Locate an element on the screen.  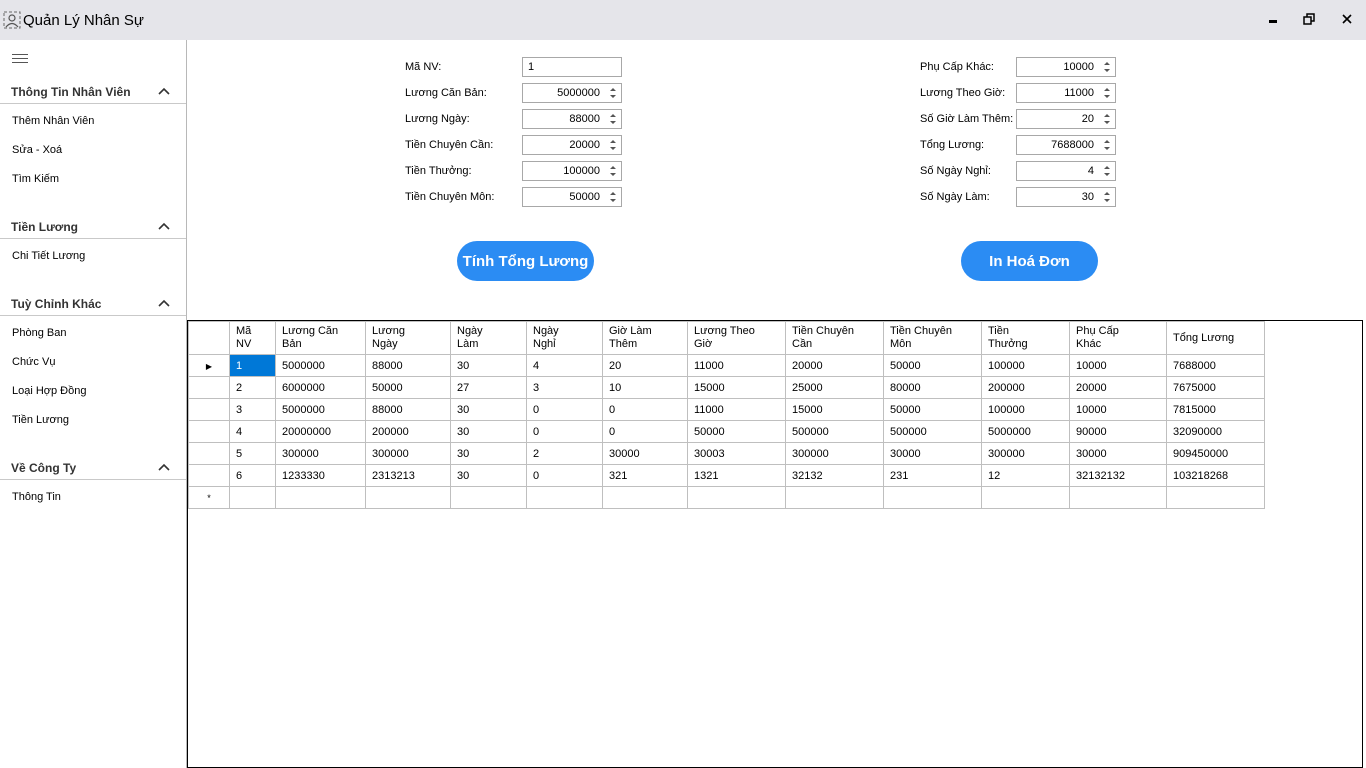
column-header: Lương Căn Bản is located at coordinates (320, 338).